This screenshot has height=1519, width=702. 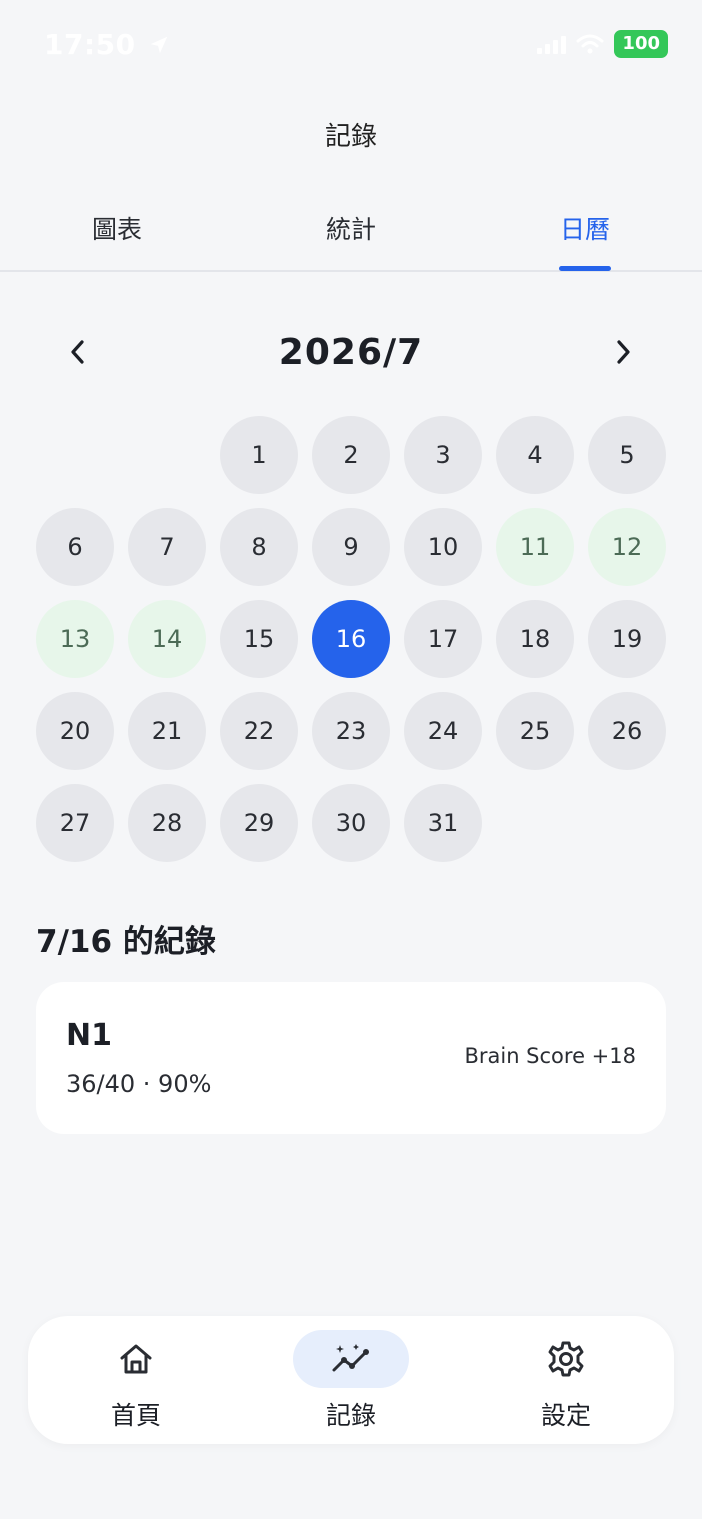 What do you see at coordinates (90, 44) in the screenshot?
I see `status-time-text: 17:50` at bounding box center [90, 44].